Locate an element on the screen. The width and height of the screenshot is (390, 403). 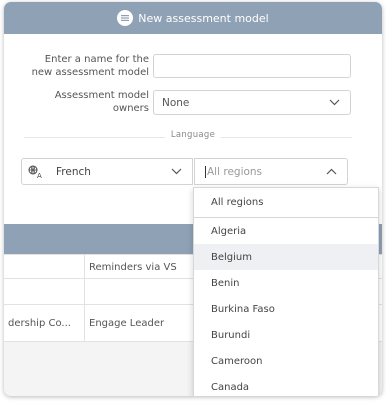
language-select: A French is located at coordinates (107, 171).